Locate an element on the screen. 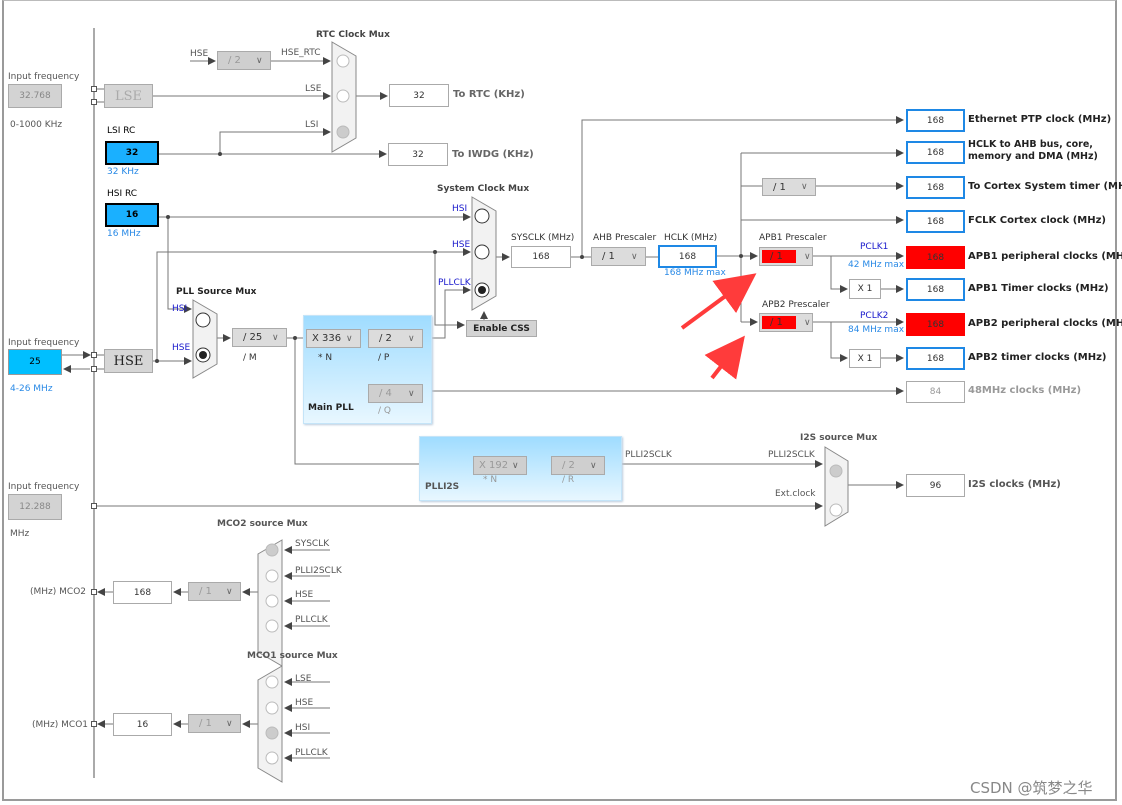  mco1-input-label: HSI is located at coordinates (302, 728).